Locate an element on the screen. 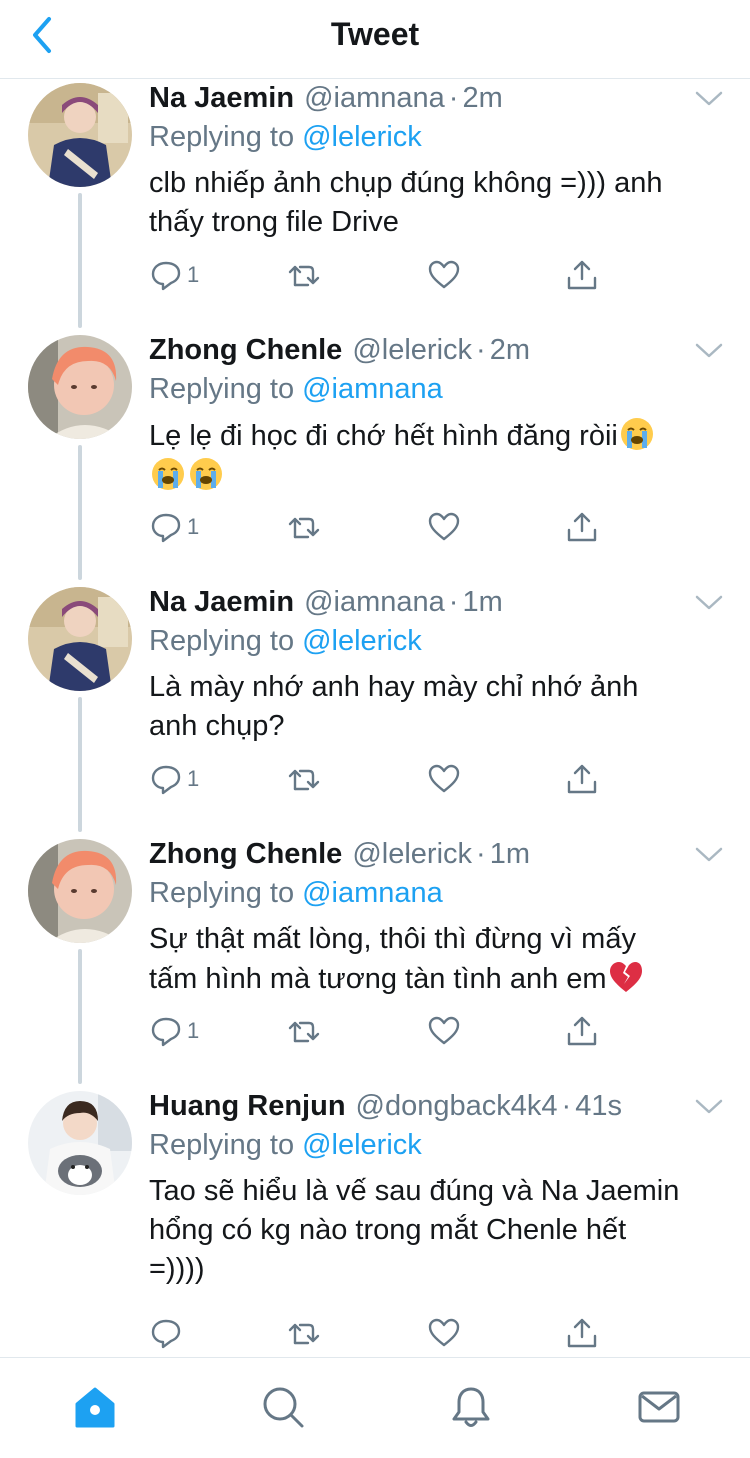 This screenshot has width=750, height=1458. page-title: Tweet is located at coordinates (375, 34).